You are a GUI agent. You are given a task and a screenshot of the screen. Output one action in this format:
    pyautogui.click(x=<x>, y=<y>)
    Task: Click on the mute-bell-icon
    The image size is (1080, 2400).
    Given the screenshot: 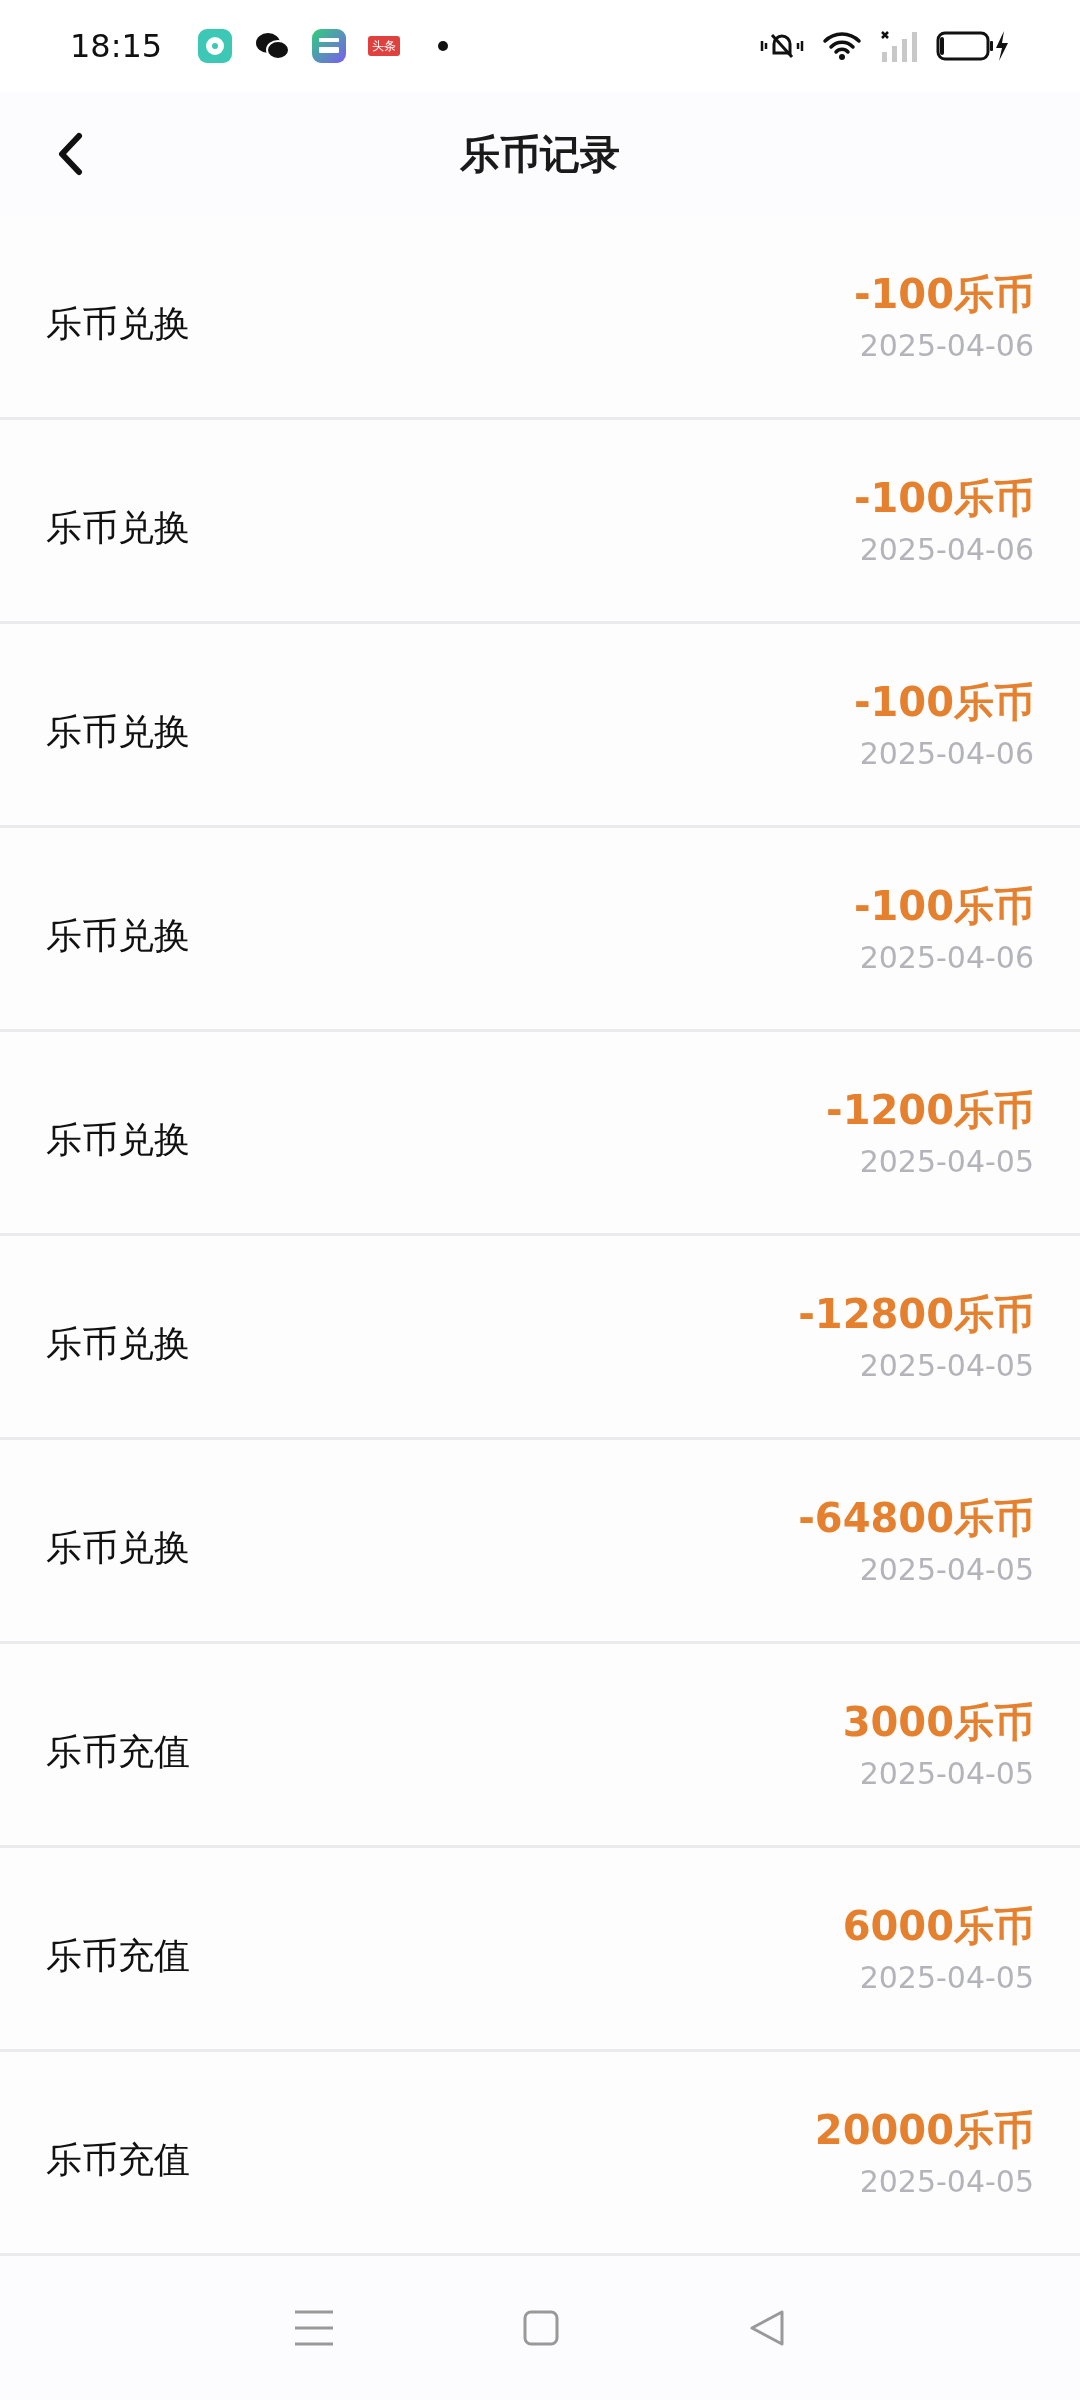 What is the action you would take?
    pyautogui.click(x=782, y=46)
    